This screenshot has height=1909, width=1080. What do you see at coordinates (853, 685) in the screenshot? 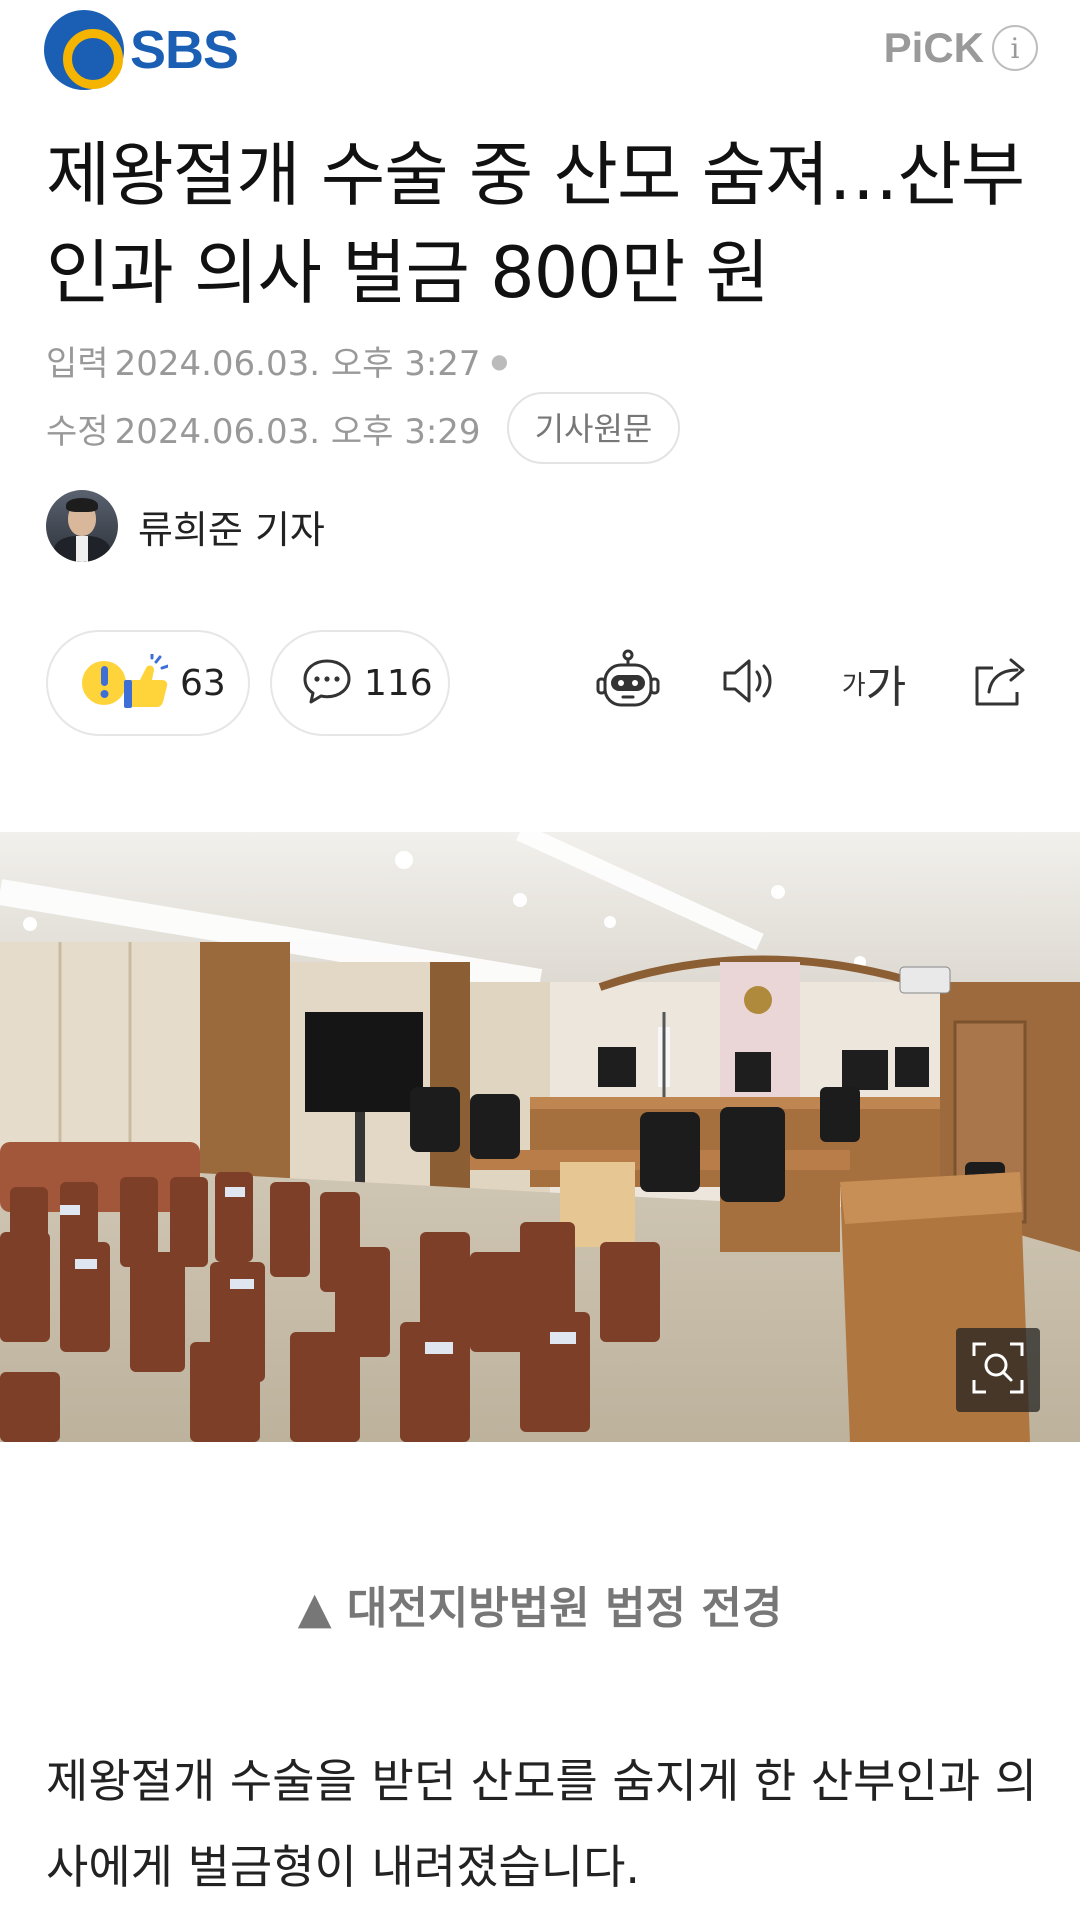
I see `font-size-small-label: 가` at bounding box center [853, 685].